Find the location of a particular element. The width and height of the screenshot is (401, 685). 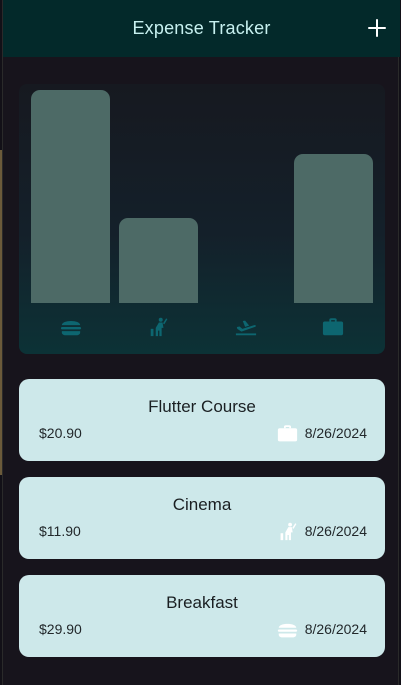

chart-bar-food is located at coordinates (70, 196).